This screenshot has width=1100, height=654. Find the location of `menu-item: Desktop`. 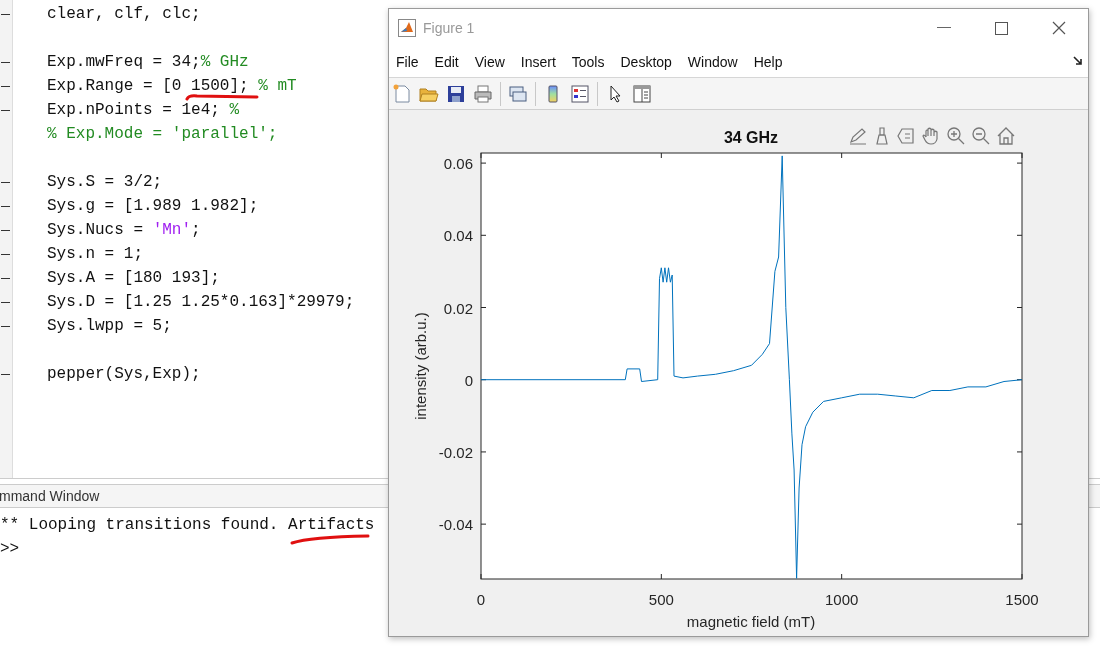

menu-item: Desktop is located at coordinates (646, 62).